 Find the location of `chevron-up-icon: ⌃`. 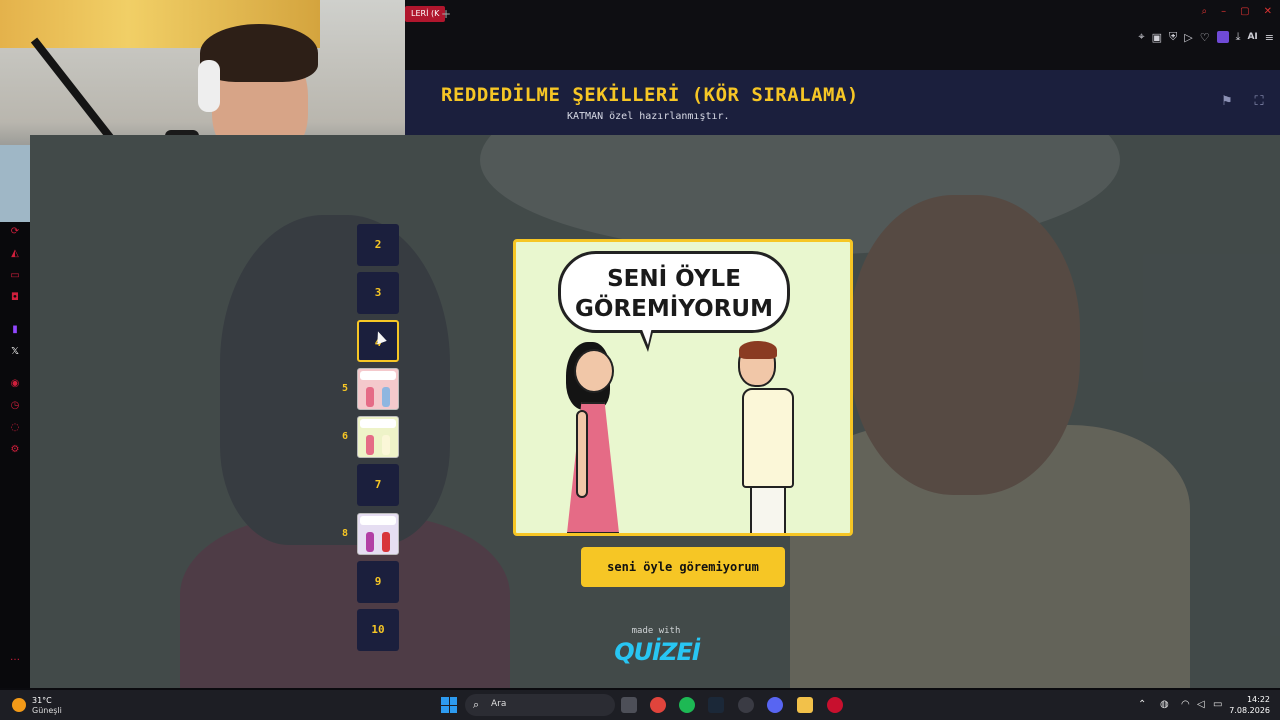

chevron-up-icon: ⌃ is located at coordinates (1142, 704).